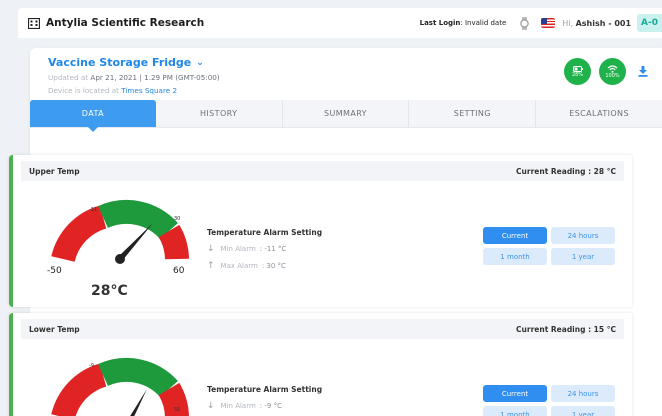 The image size is (662, 416). What do you see at coordinates (577, 68) in the screenshot?
I see `battery-icon` at bounding box center [577, 68].